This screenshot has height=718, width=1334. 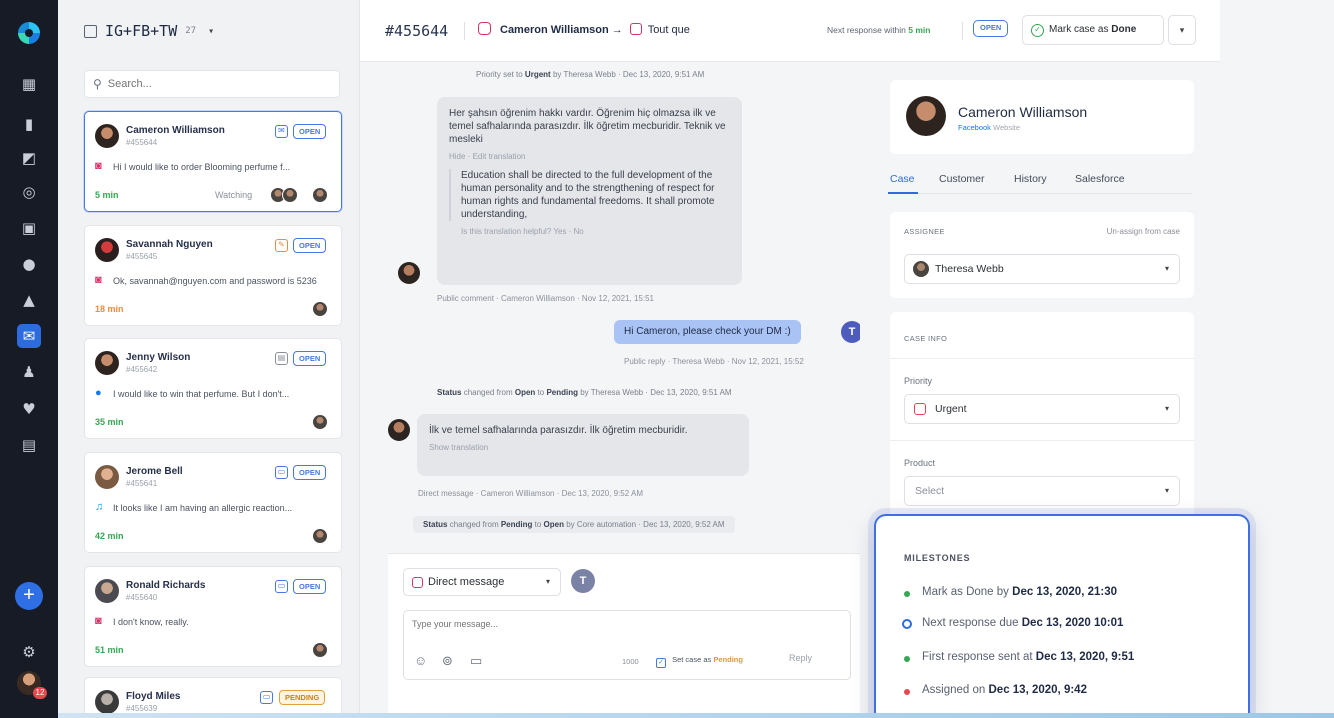 What do you see at coordinates (29, 596) in the screenshot?
I see `add-button: +` at bounding box center [29, 596].